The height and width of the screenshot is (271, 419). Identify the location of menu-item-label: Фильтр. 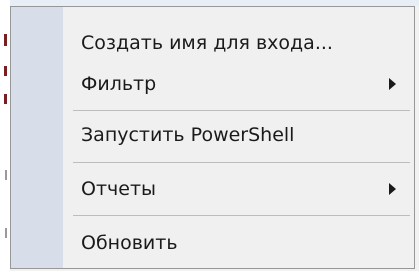
(119, 84).